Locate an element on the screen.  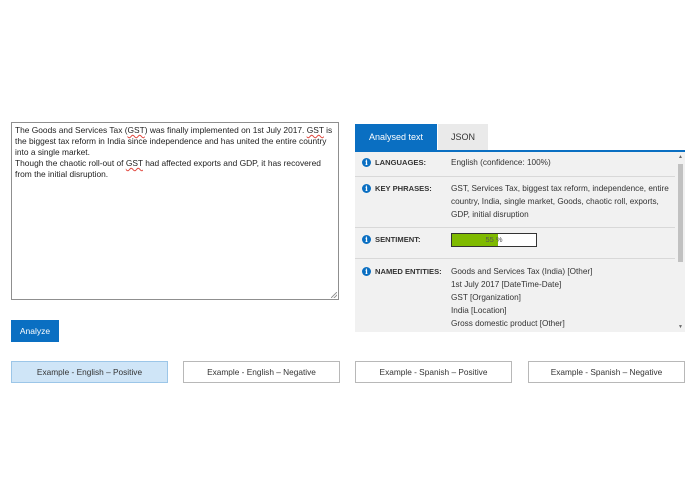
tab-analysed-text: Analysed text is located at coordinates (396, 137).